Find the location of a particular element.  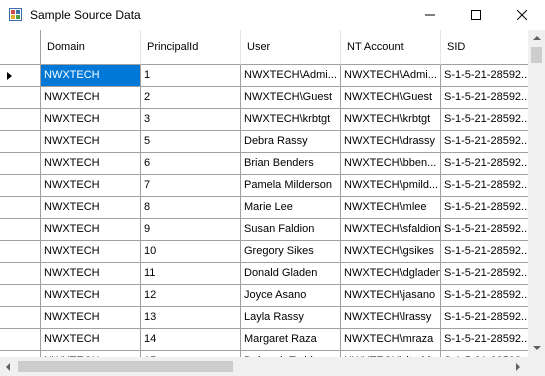

vertical-scroll-thumb is located at coordinates (536, 55).